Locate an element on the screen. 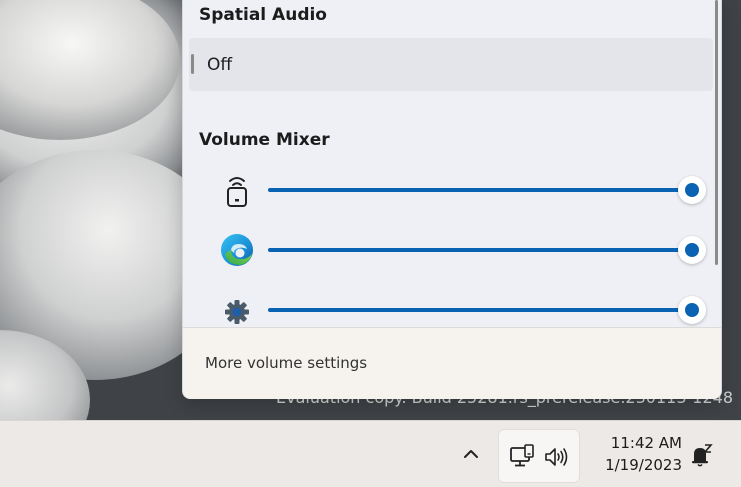 Image resolution: width=741 pixels, height=487 pixels. clock-time: 11:42 AM is located at coordinates (646, 443).